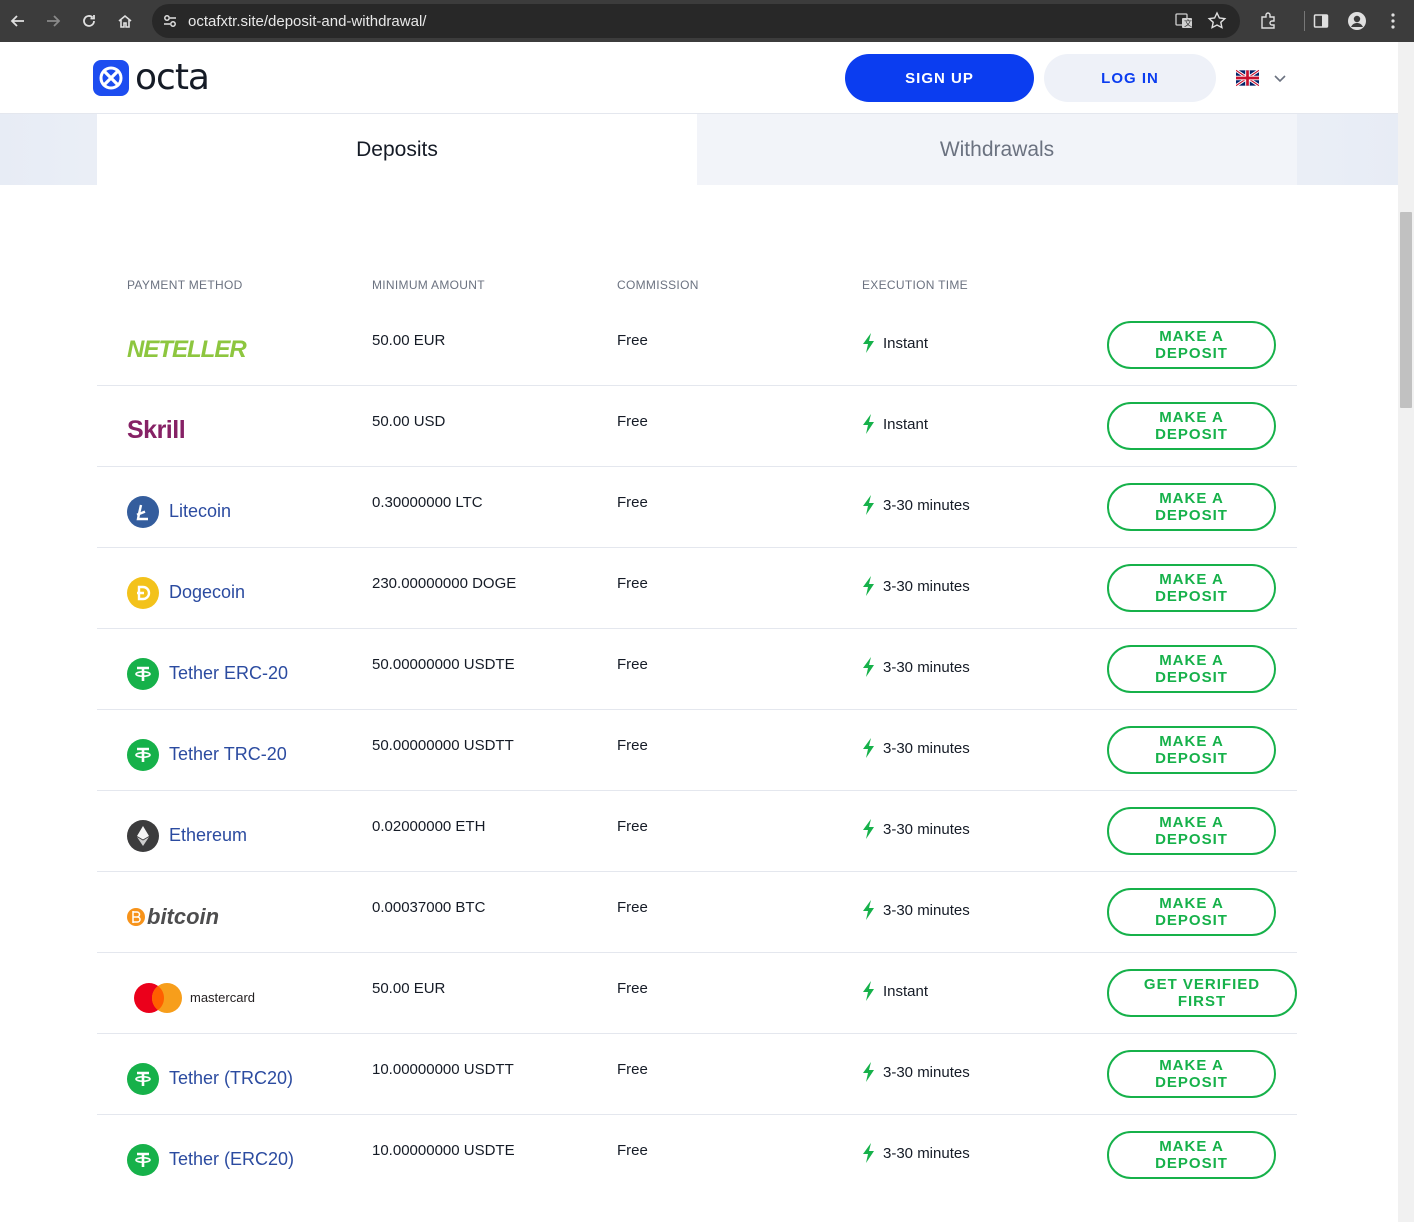  I want to click on skrill-logo: Skrill, so click(156, 430).